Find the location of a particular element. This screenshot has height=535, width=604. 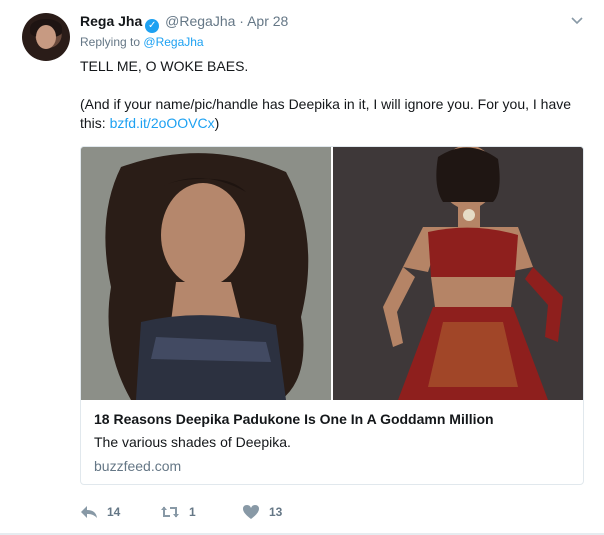

retweet-count: 1 is located at coordinates (192, 512).